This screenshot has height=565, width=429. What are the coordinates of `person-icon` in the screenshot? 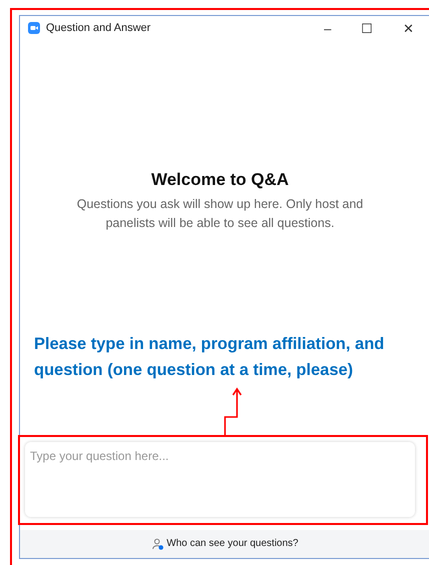 It's located at (158, 544).